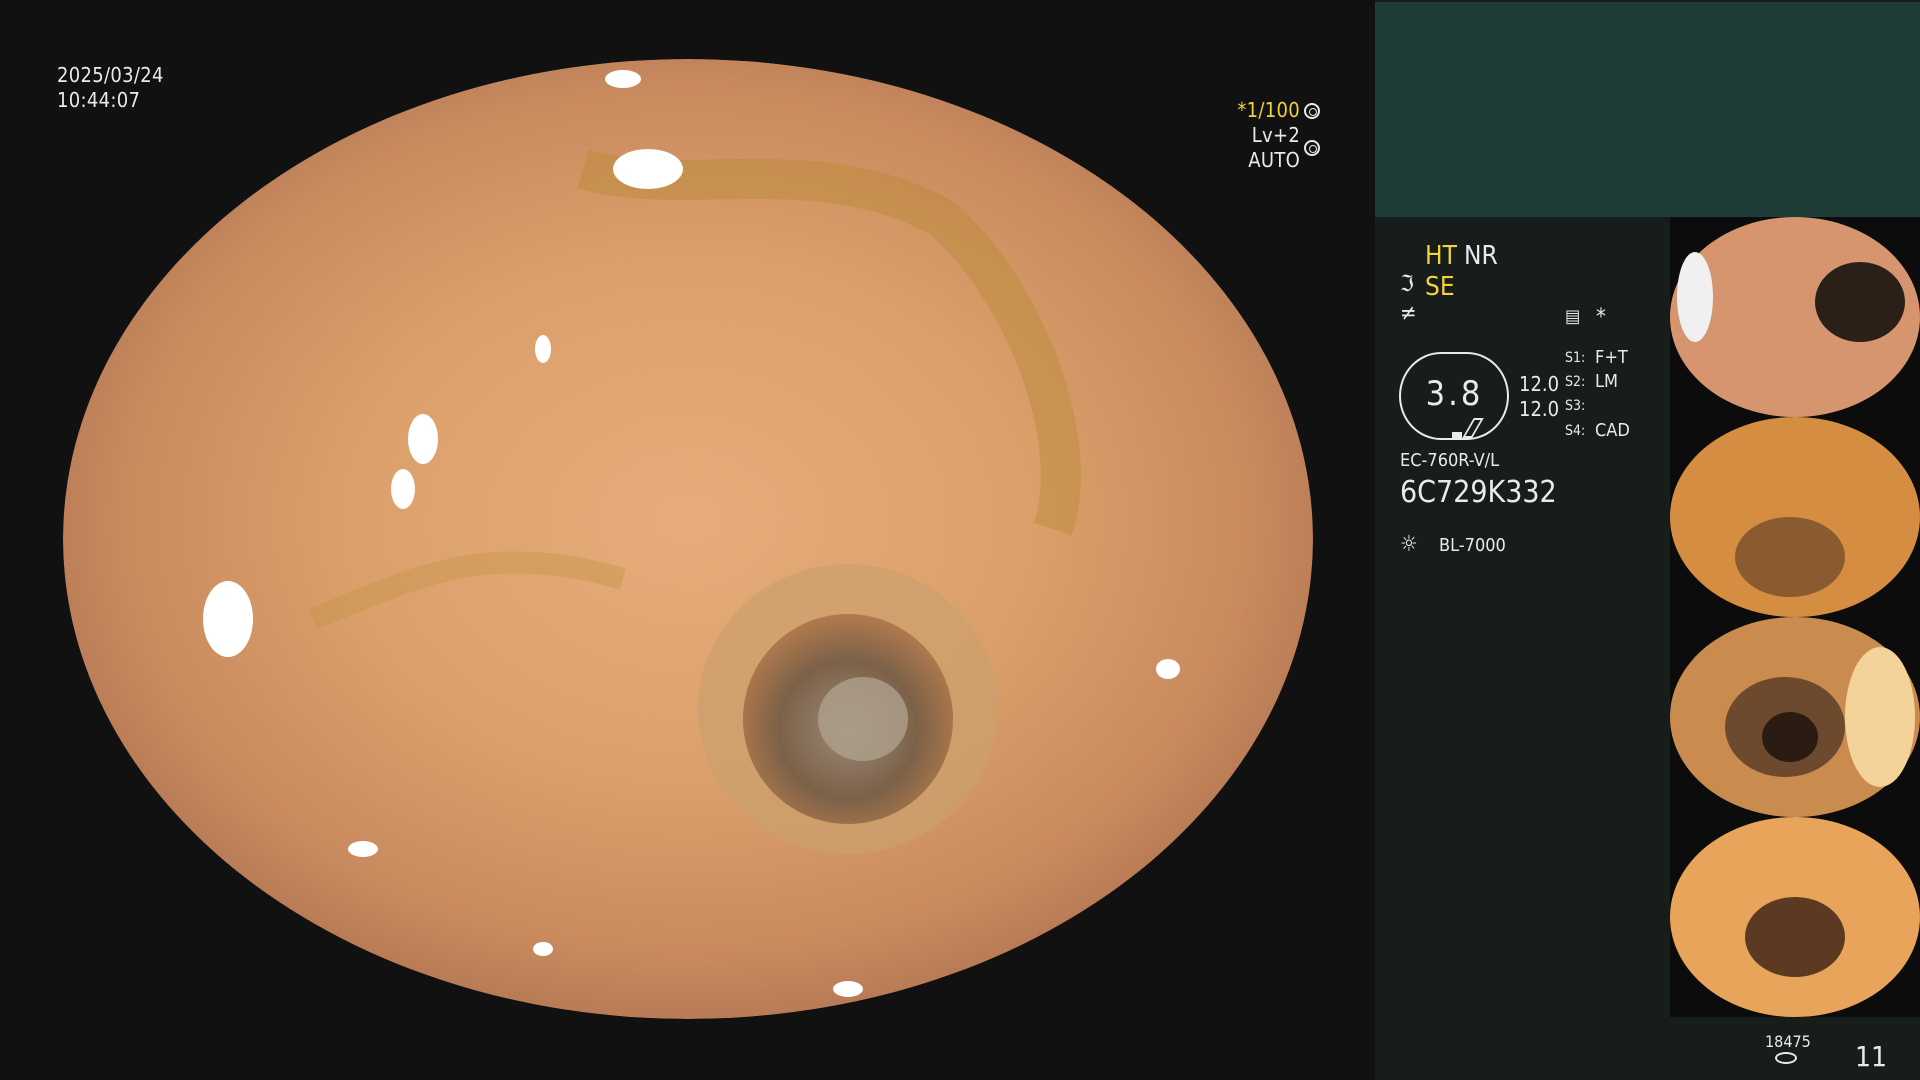  I want to click on exam-date: 2025/03/24, so click(110, 75).